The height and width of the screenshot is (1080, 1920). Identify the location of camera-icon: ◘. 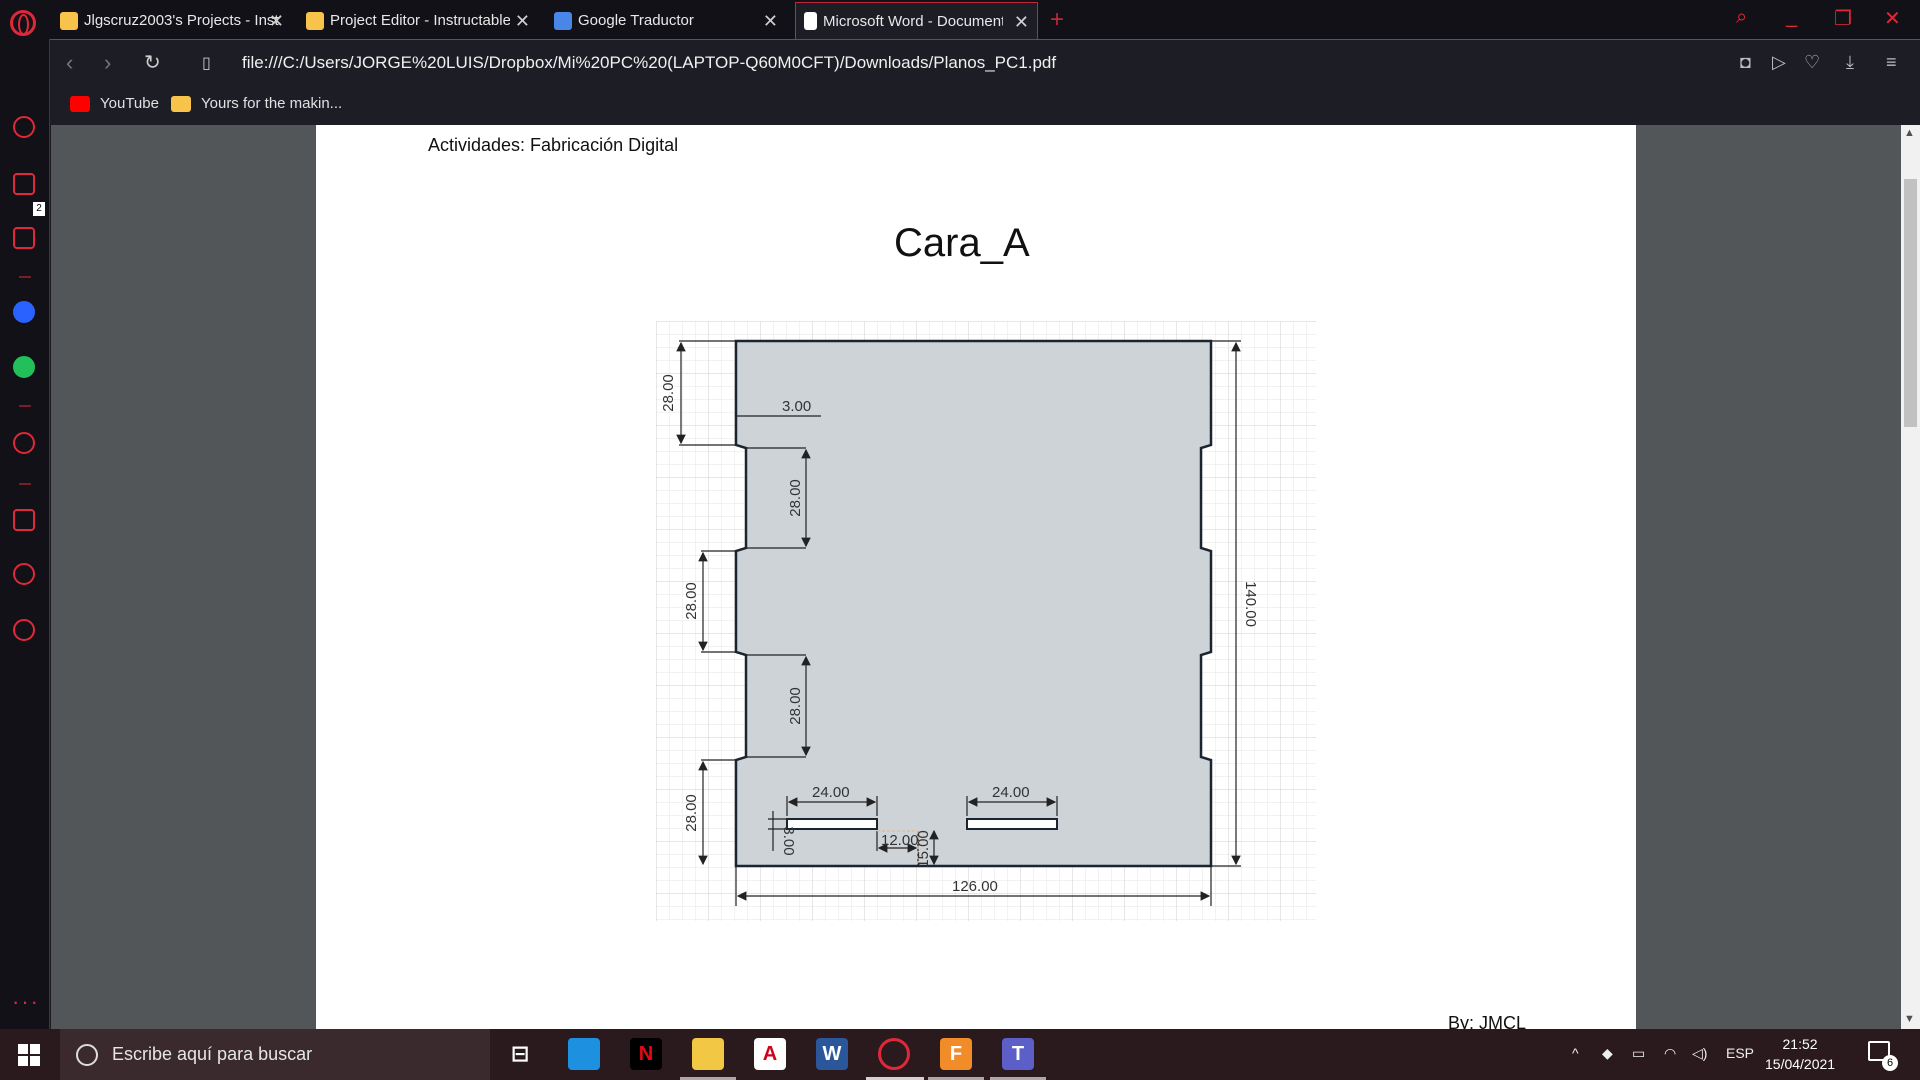
(1745, 62).